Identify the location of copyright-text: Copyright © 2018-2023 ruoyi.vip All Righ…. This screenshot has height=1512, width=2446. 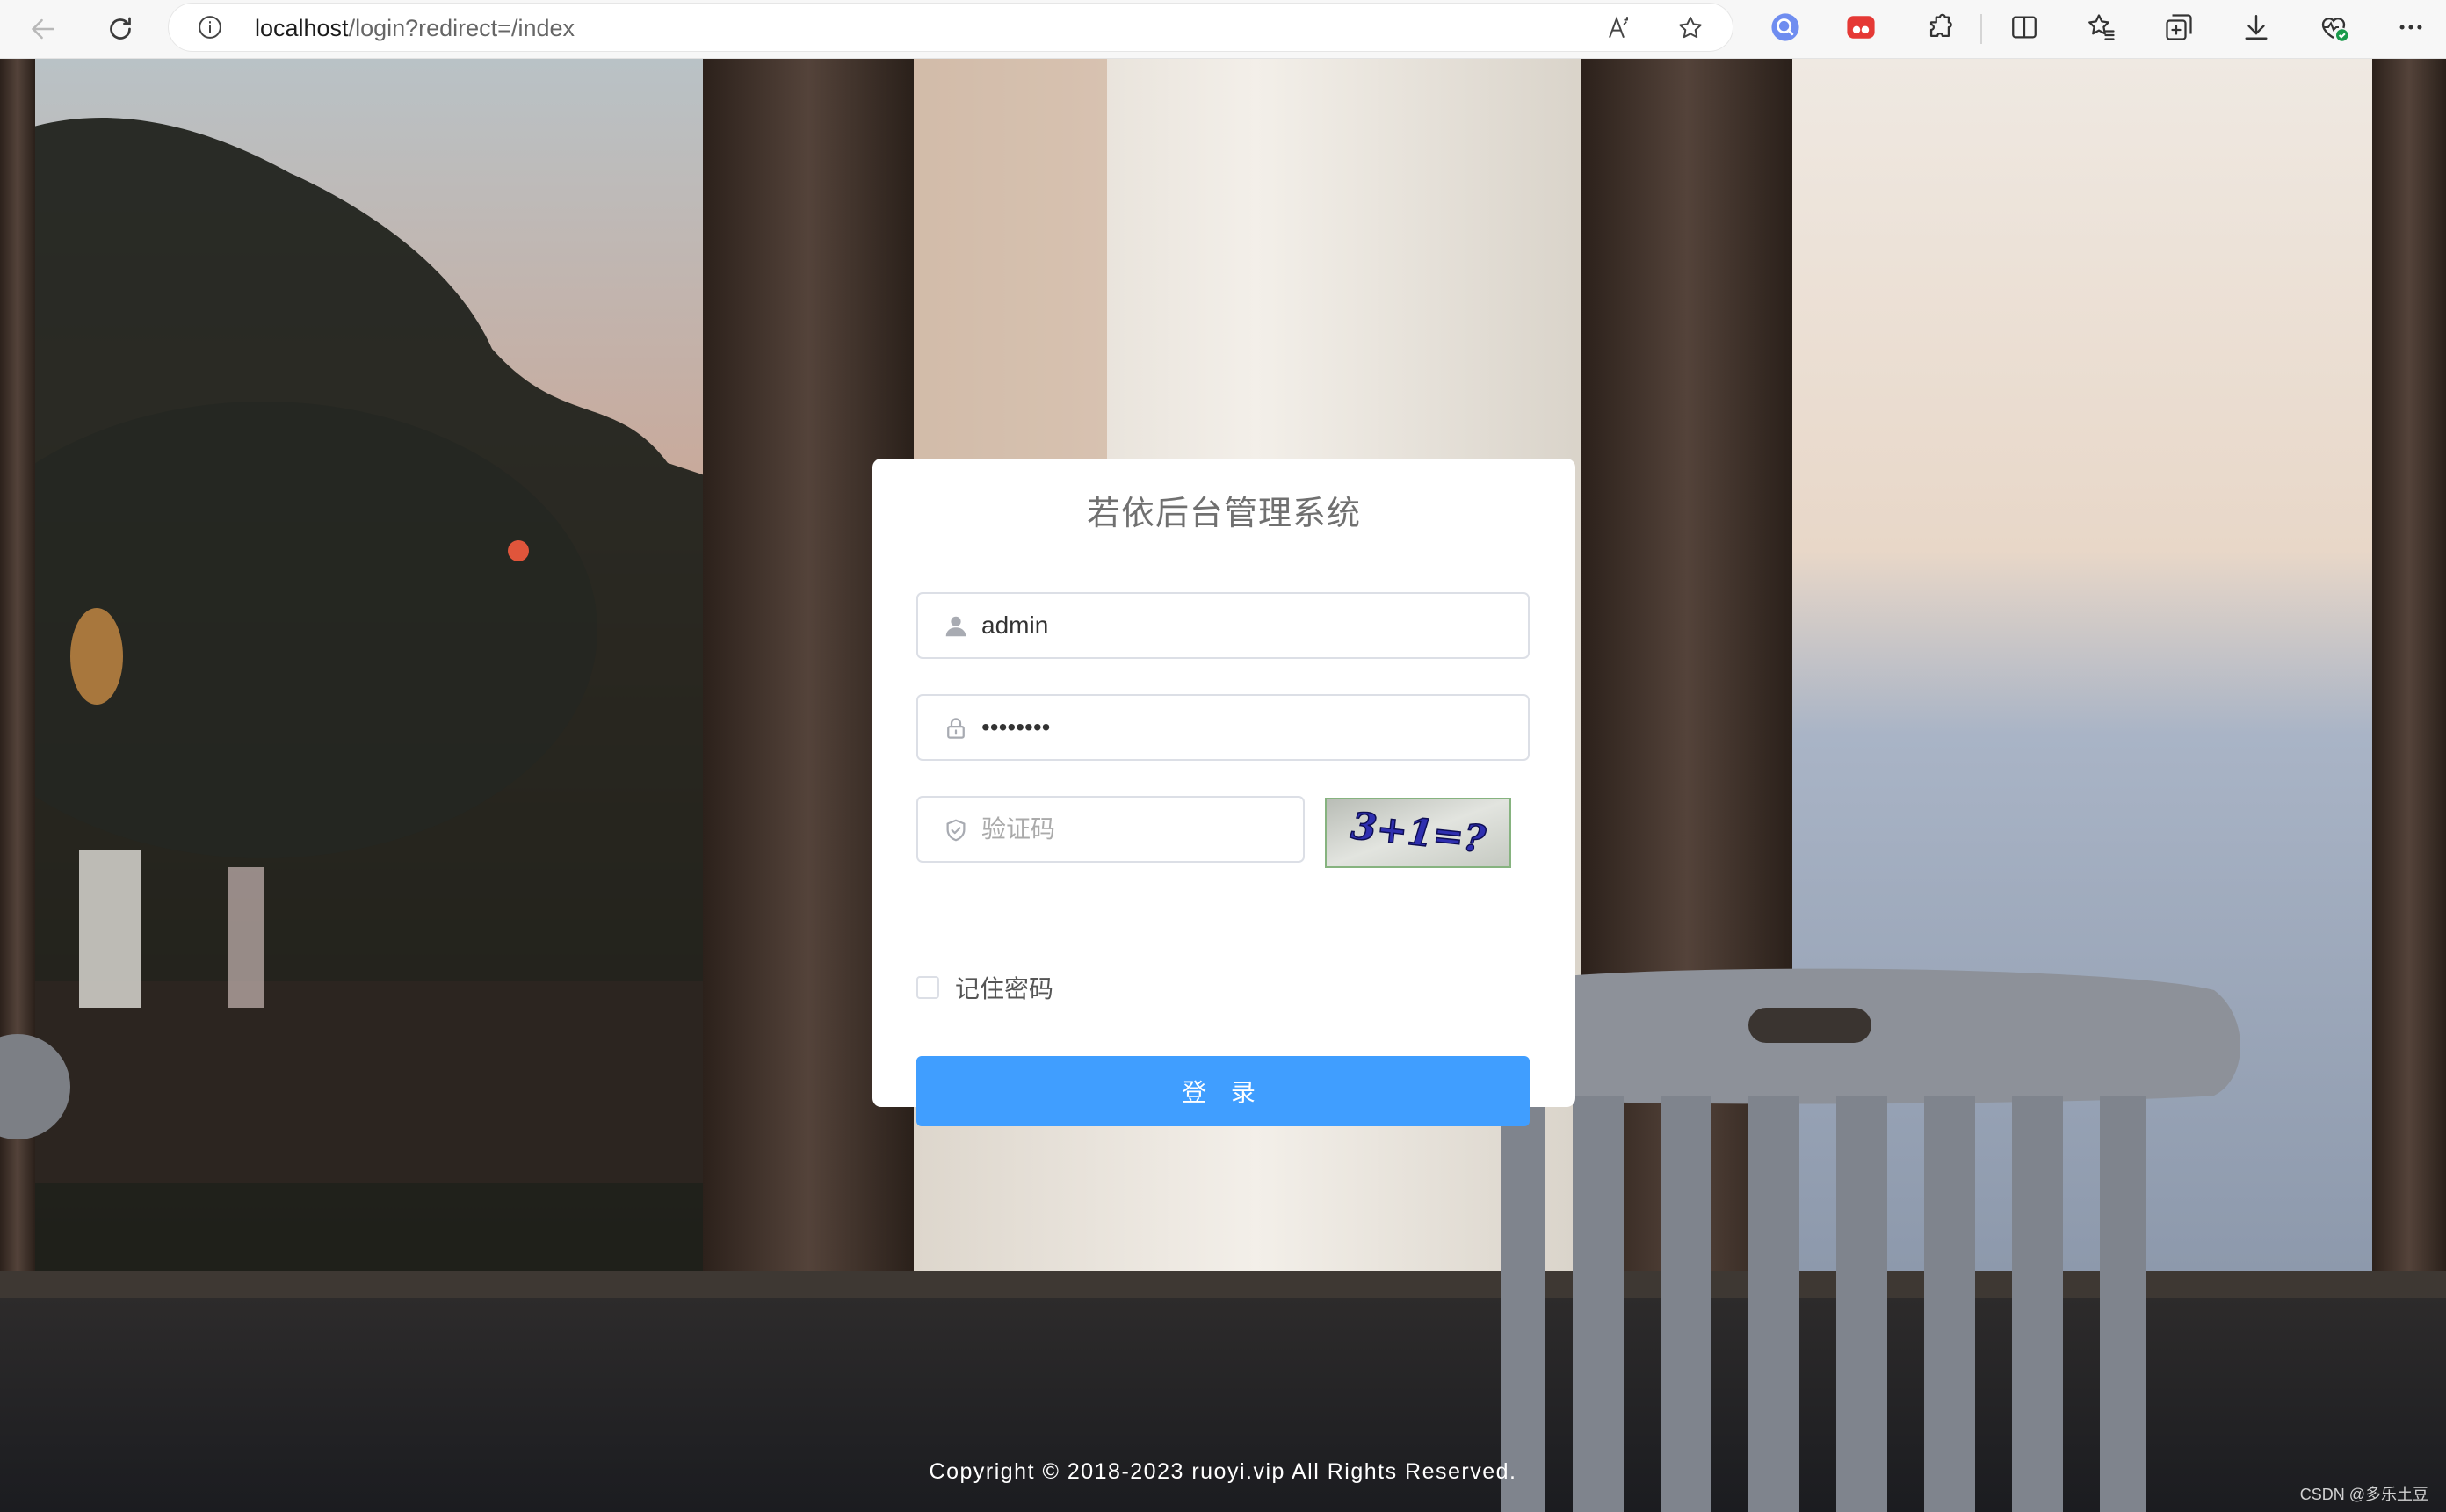
(1223, 1471).